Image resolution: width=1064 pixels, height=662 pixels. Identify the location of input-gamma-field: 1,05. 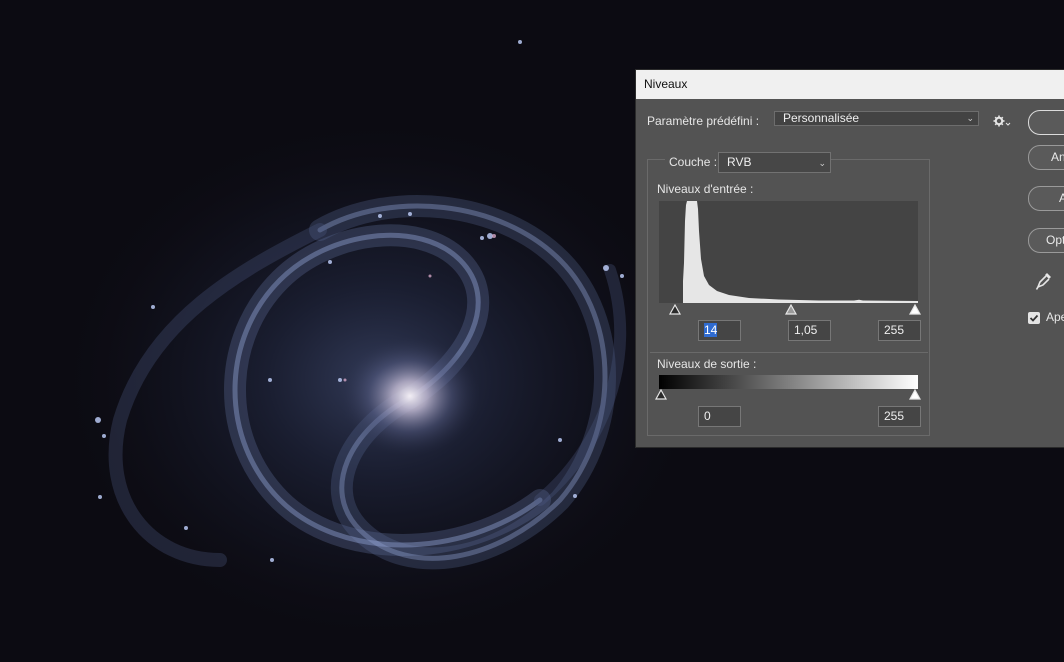
(809, 330).